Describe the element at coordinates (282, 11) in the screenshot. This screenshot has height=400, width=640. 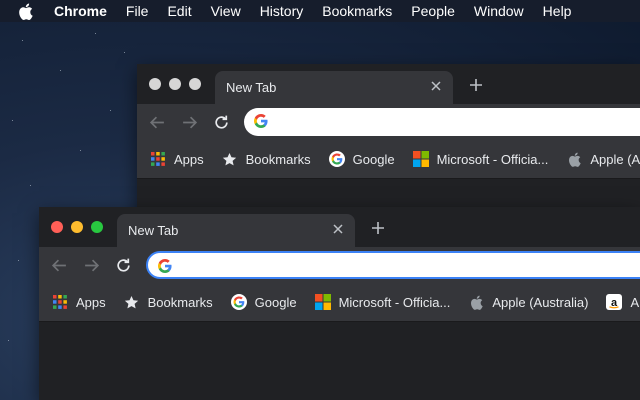
I see `menu-history: History` at that location.